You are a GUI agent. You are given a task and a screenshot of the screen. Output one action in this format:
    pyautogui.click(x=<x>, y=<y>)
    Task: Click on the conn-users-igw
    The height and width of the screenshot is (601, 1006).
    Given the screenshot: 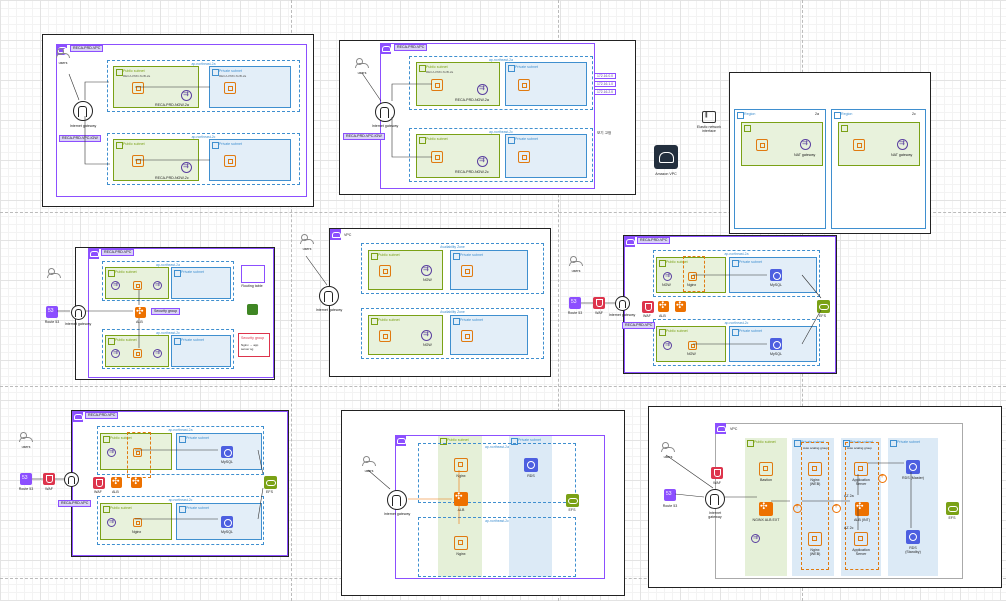 What is the action you would take?
    pyautogui.click(x=74, y=87)
    